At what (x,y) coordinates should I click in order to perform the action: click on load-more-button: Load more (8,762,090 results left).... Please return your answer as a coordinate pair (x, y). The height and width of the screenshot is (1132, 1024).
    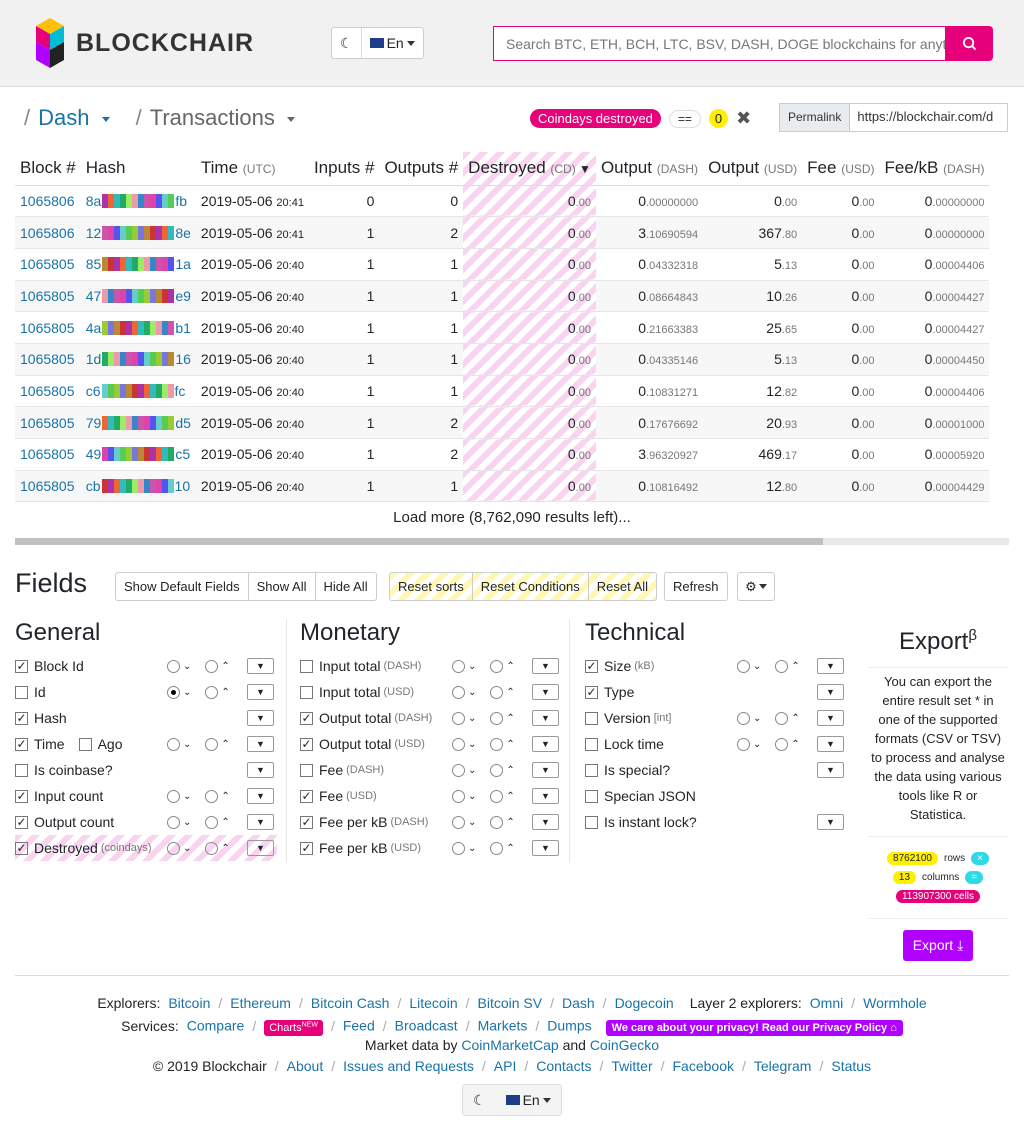
    Looking at the image, I should click on (512, 517).